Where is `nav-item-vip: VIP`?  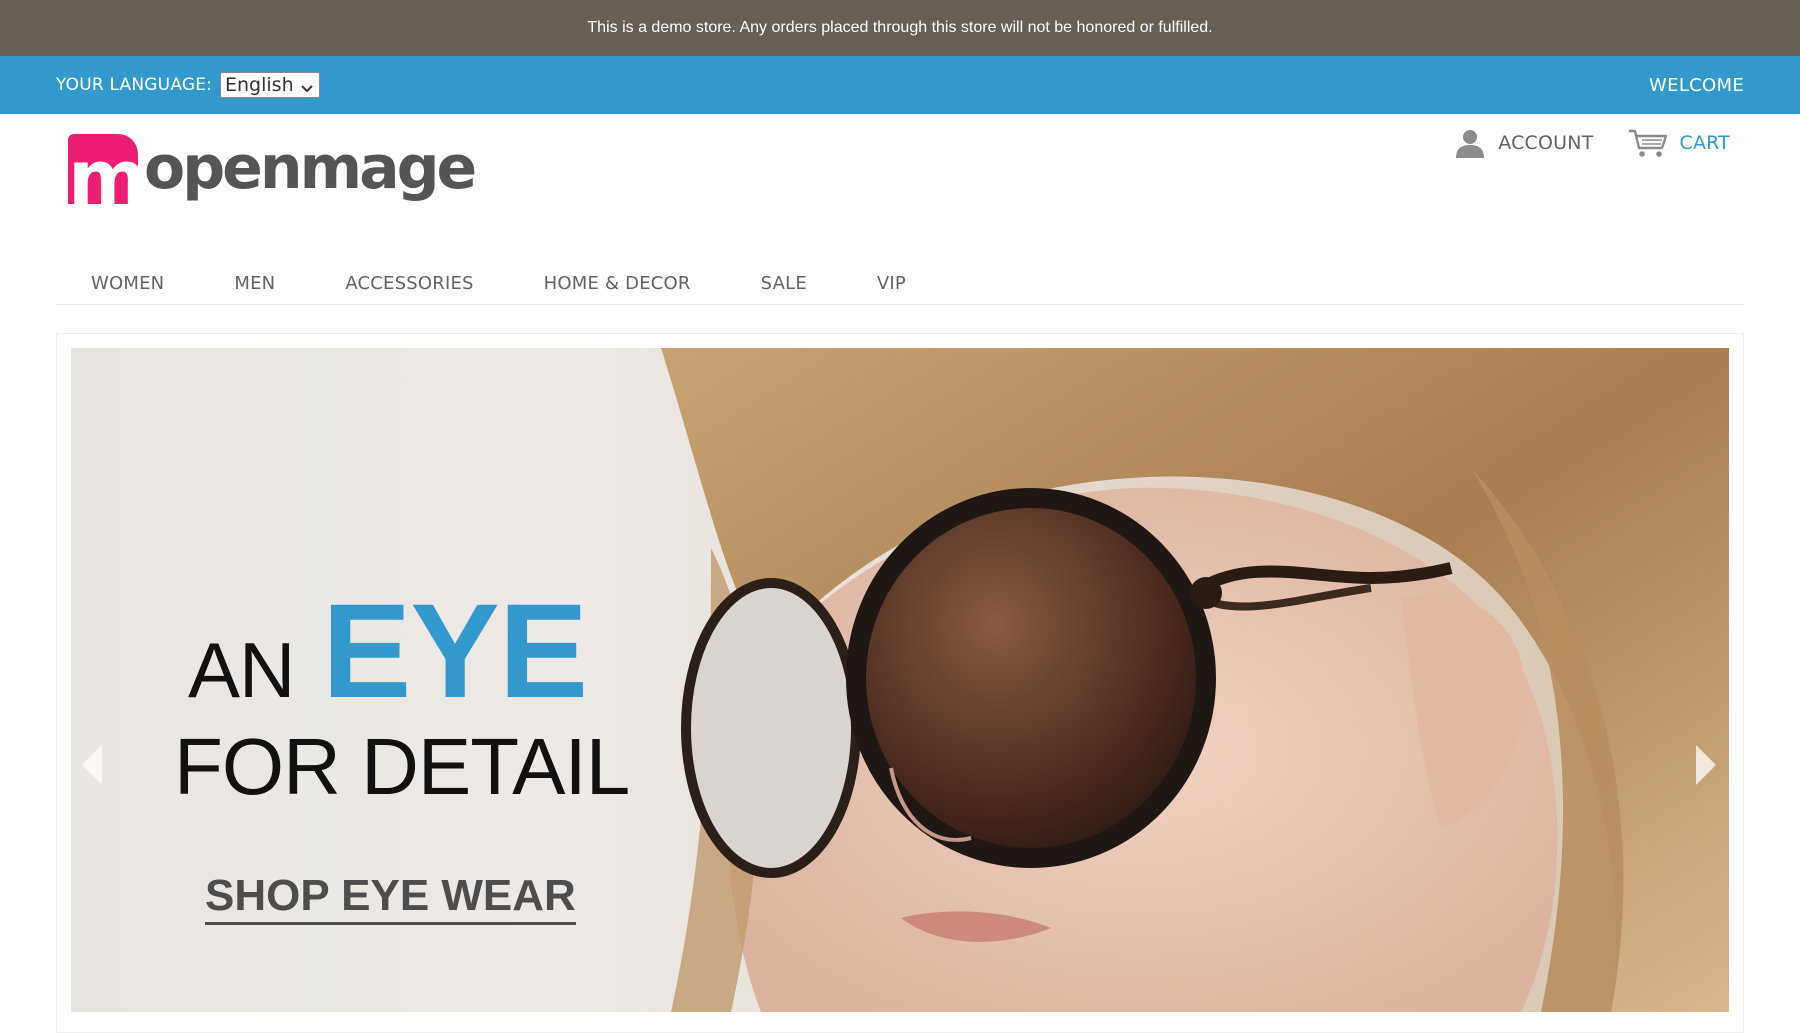
nav-item-vip: VIP is located at coordinates (891, 283).